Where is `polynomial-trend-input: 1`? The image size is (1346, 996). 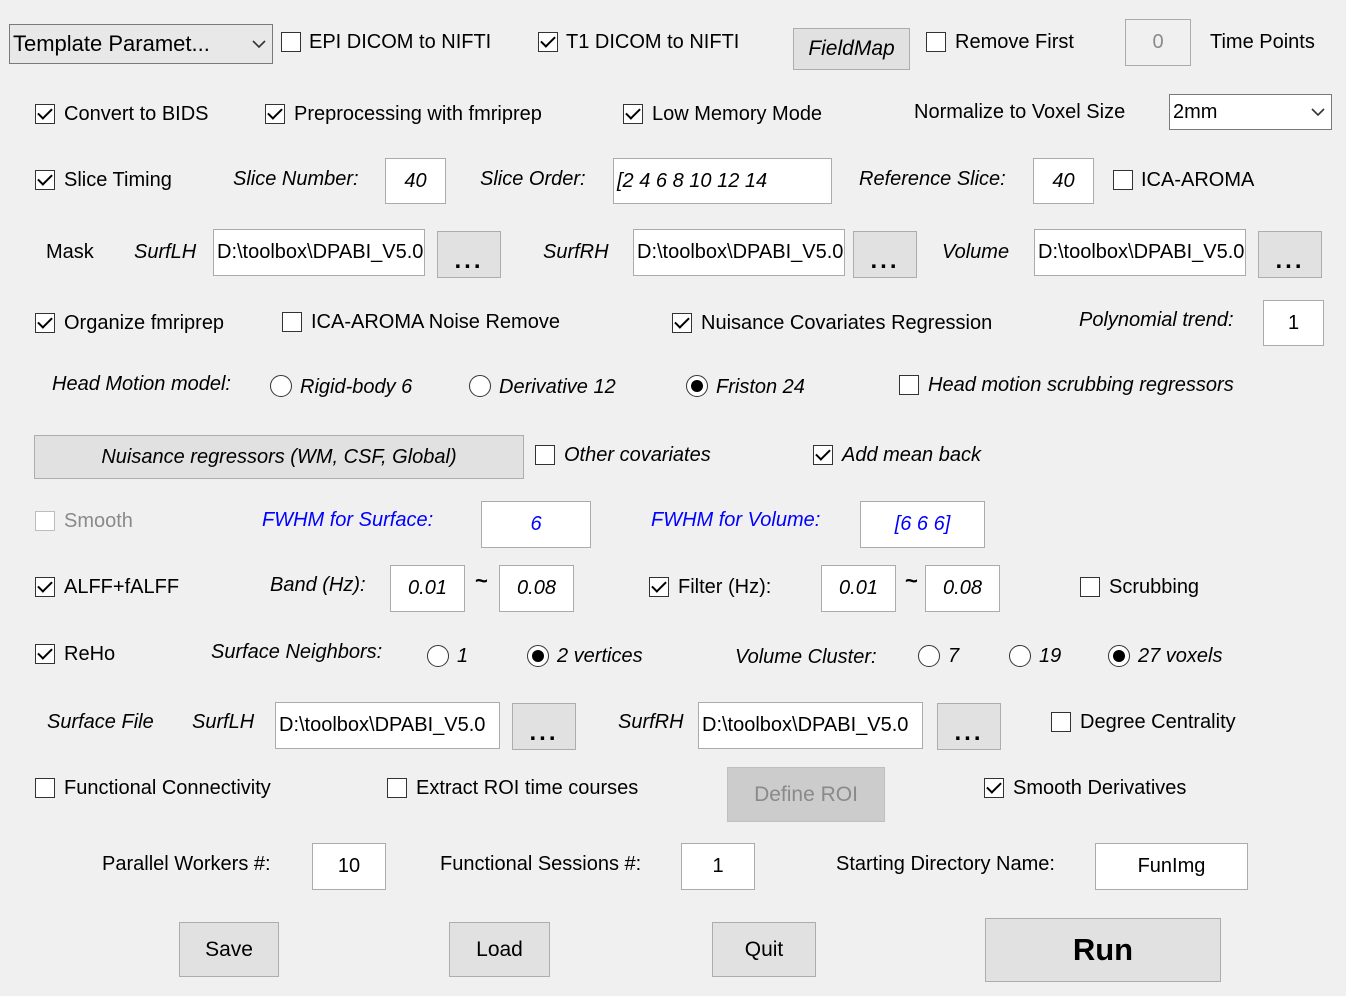
polynomial-trend-input: 1 is located at coordinates (1293, 323).